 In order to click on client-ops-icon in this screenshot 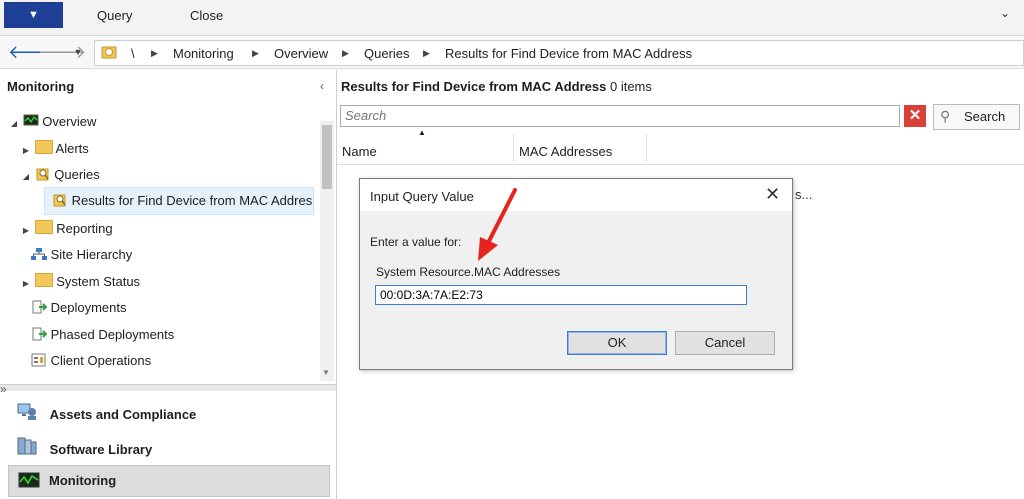, I will do `click(39, 360)`.